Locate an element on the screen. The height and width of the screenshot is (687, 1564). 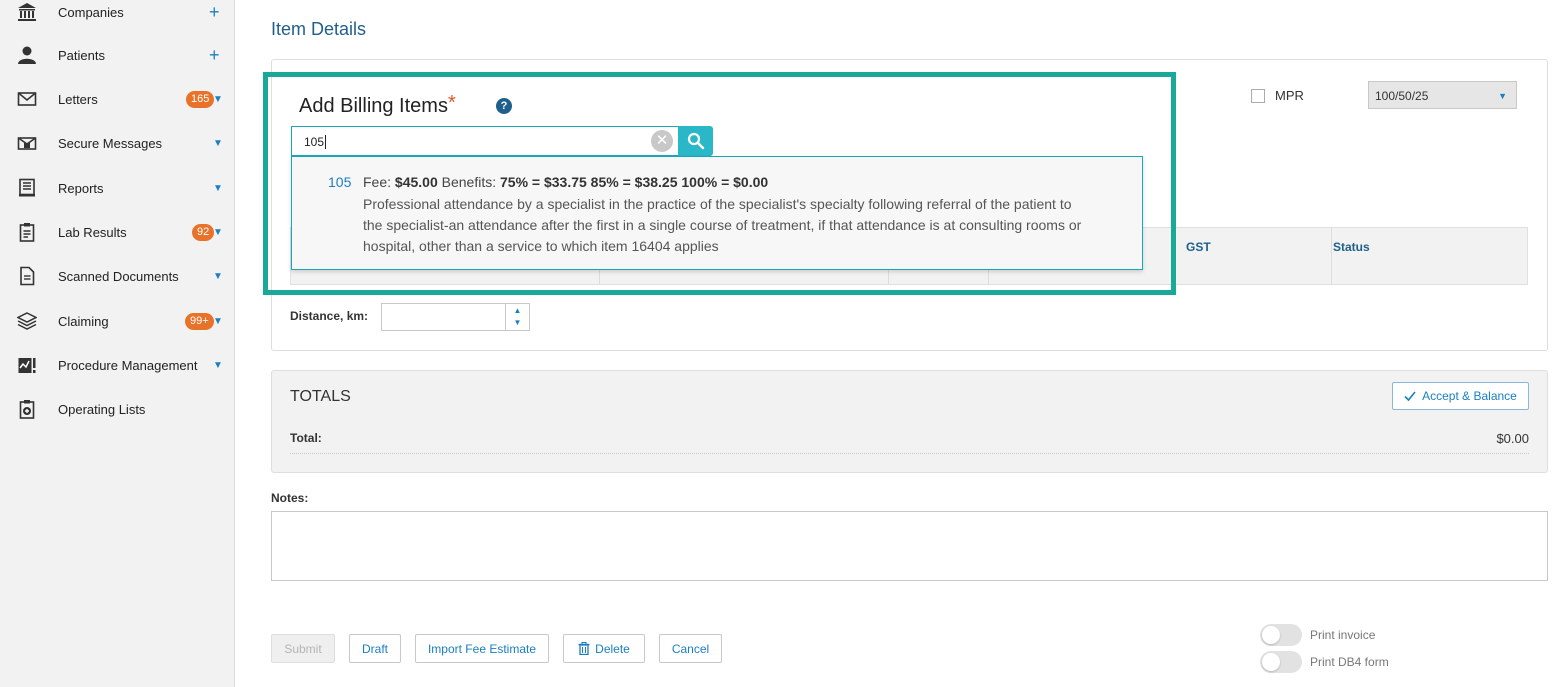
add-company-button: + is located at coordinates (214, 12).